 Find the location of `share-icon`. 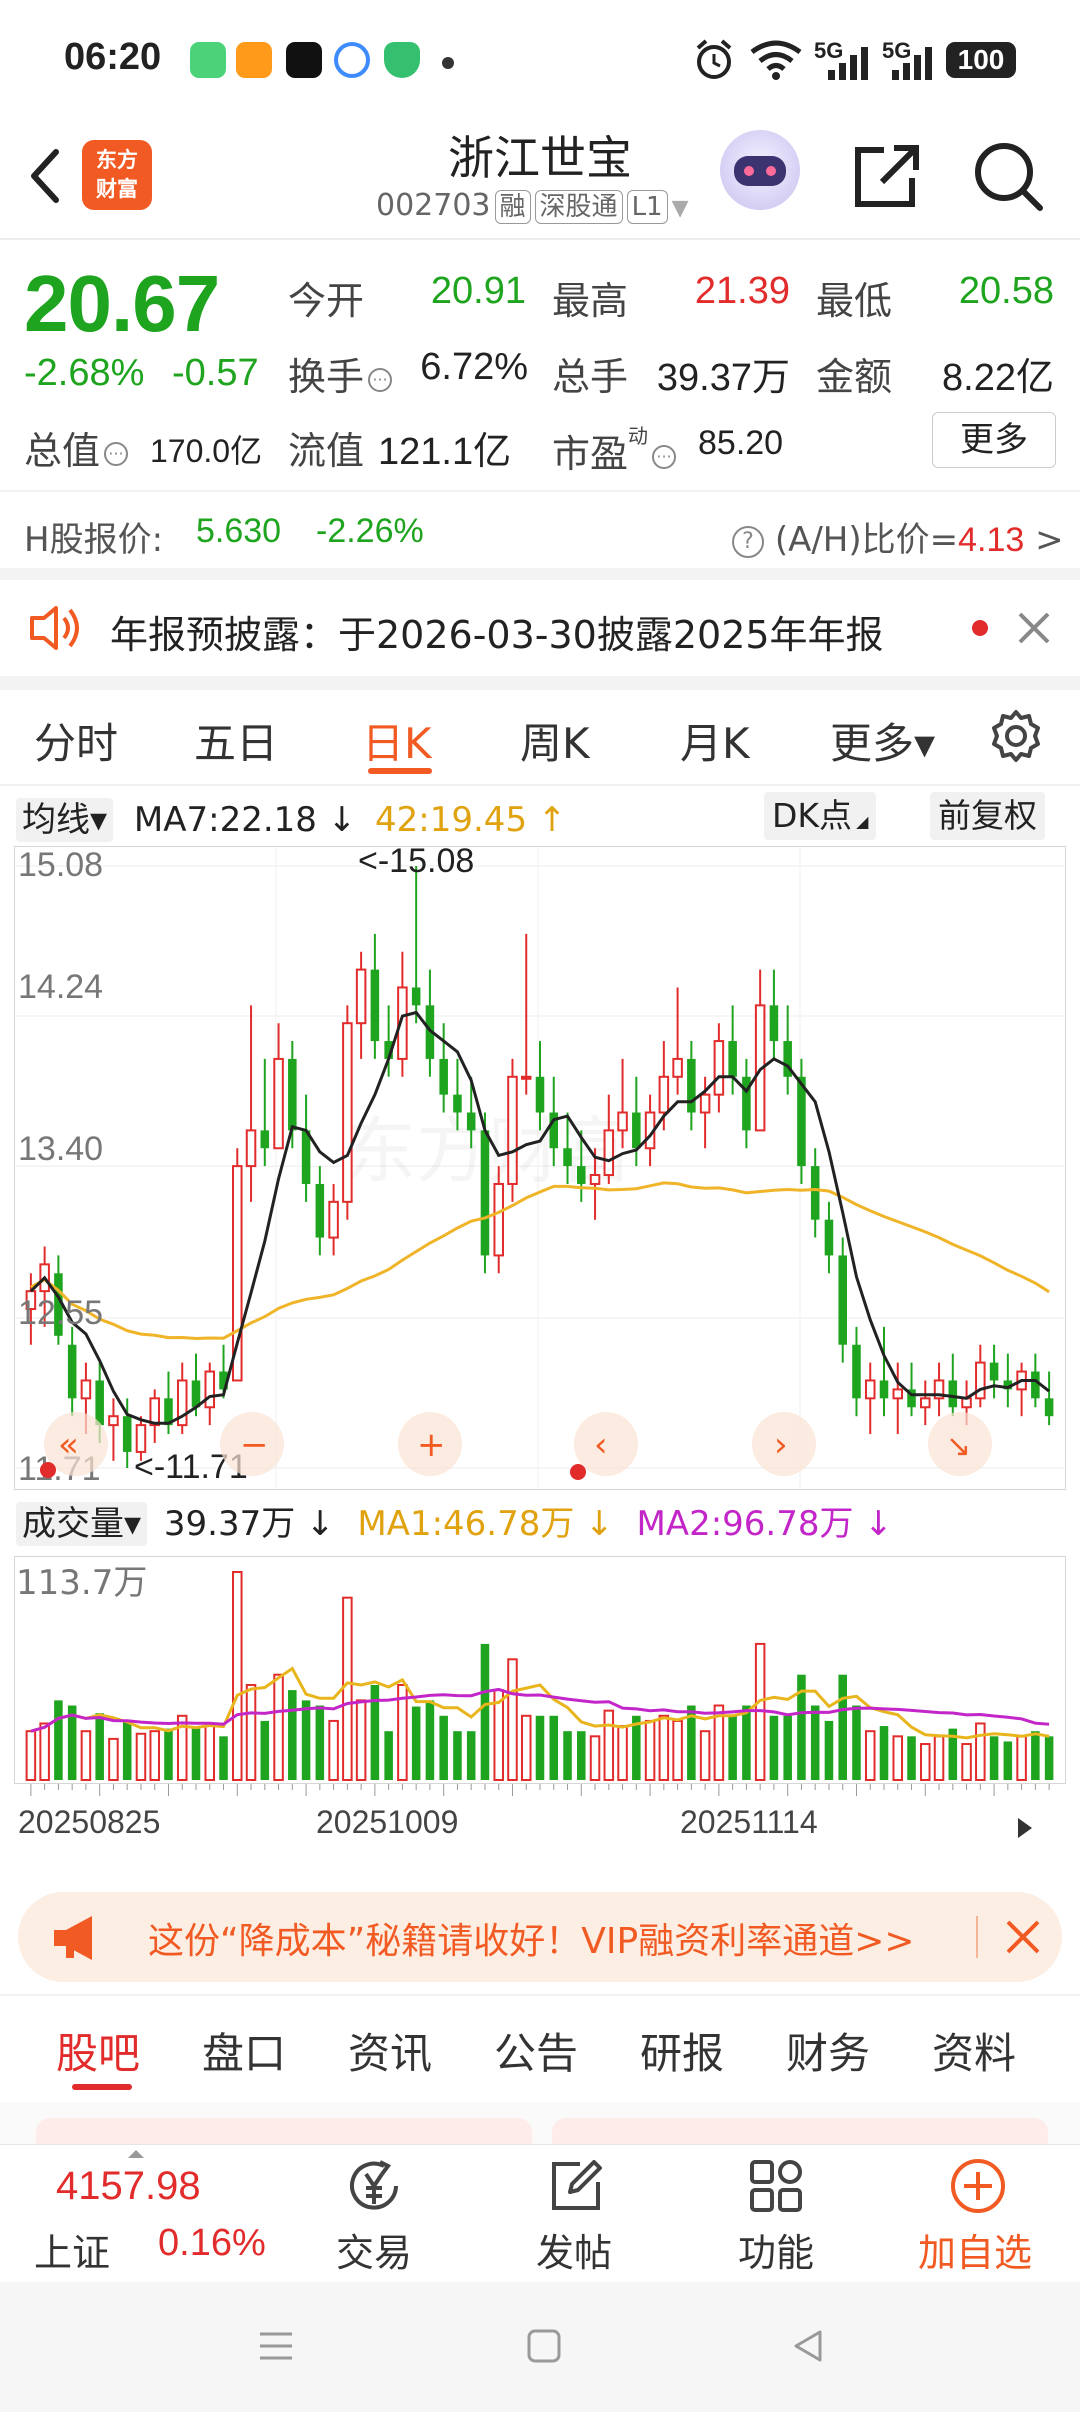

share-icon is located at coordinates (886, 176).